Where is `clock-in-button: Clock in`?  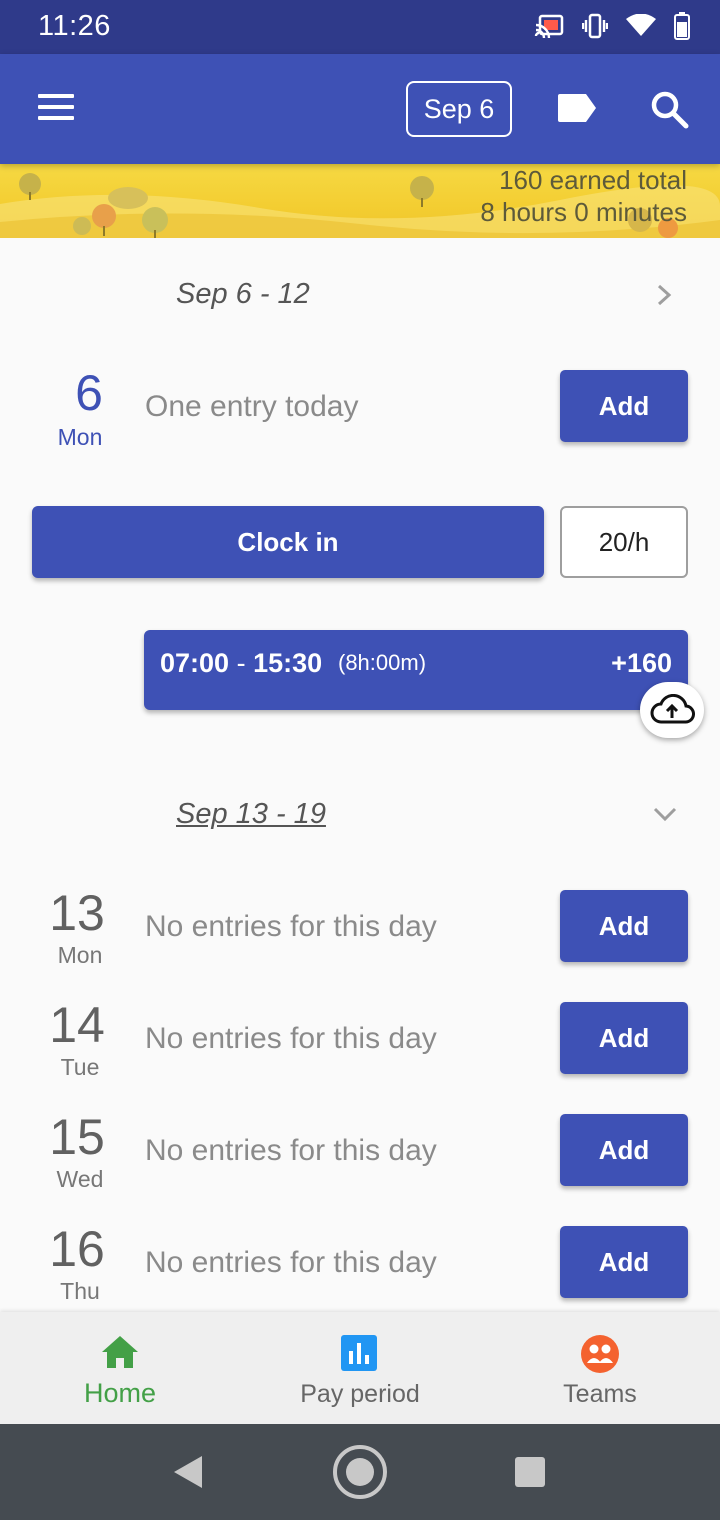
clock-in-button: Clock in is located at coordinates (288, 542).